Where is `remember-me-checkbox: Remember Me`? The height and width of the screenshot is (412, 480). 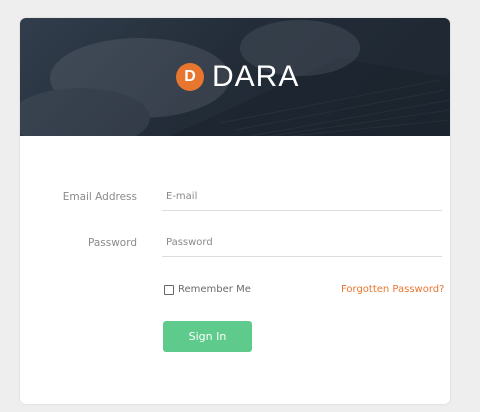 remember-me-checkbox: Remember Me is located at coordinates (207, 289).